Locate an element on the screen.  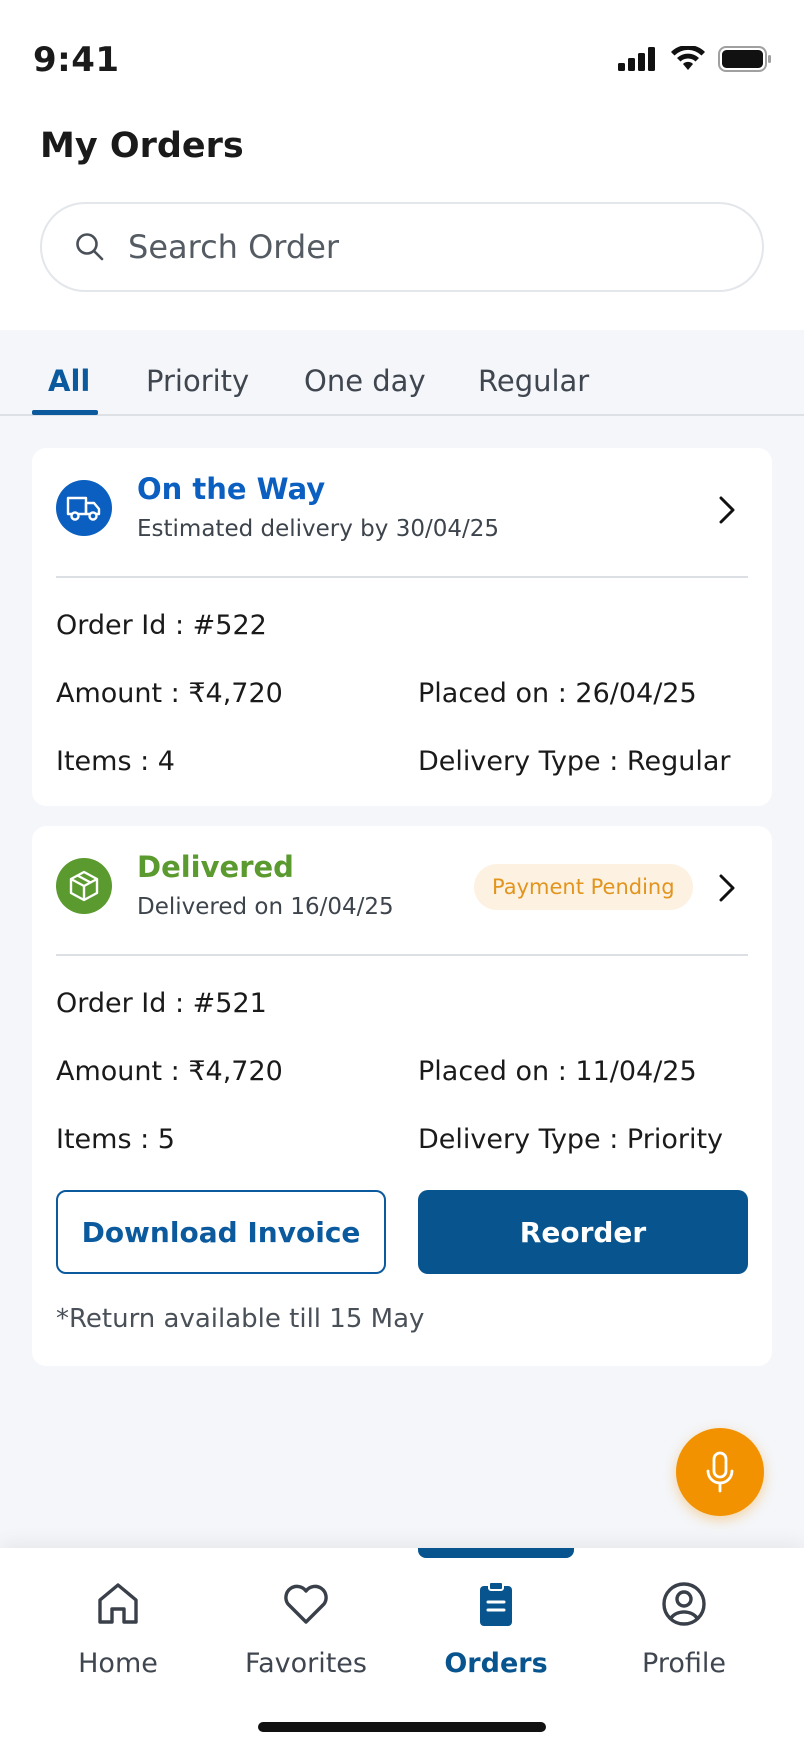
battery-icon is located at coordinates (744, 59).